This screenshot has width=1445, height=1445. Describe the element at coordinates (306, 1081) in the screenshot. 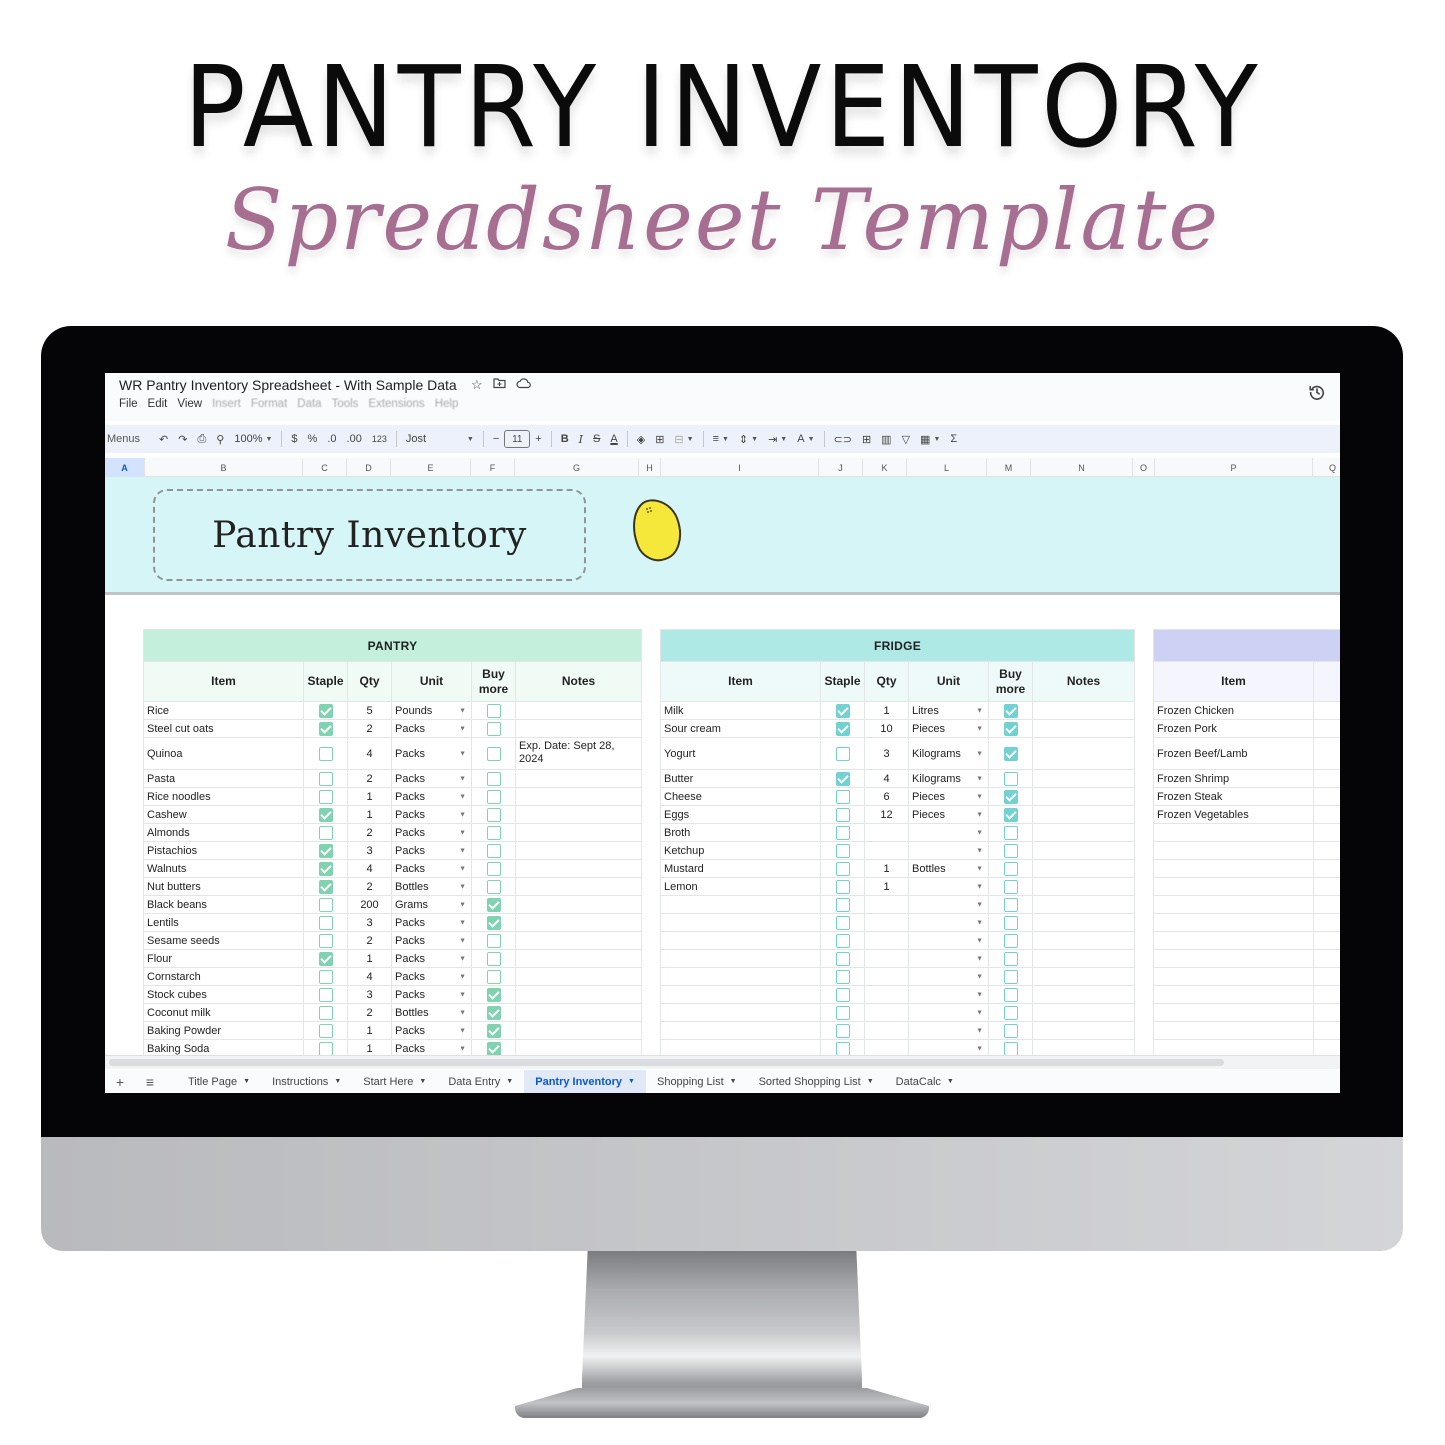

I see `sheet-tab-instructions: Instructions ▼` at that location.